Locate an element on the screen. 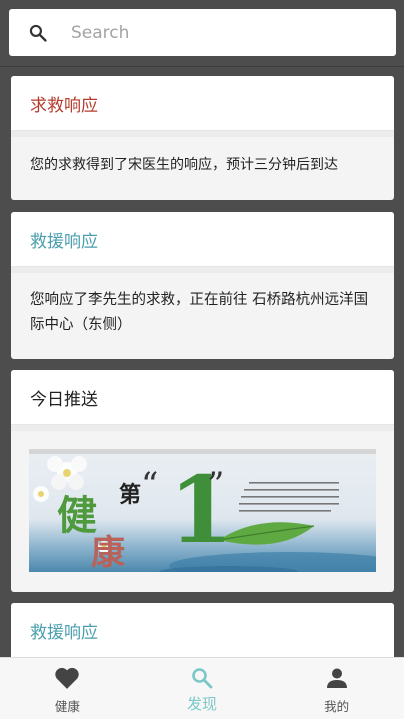 This screenshot has height=719, width=404. tab-health: 健康 is located at coordinates (67, 688).